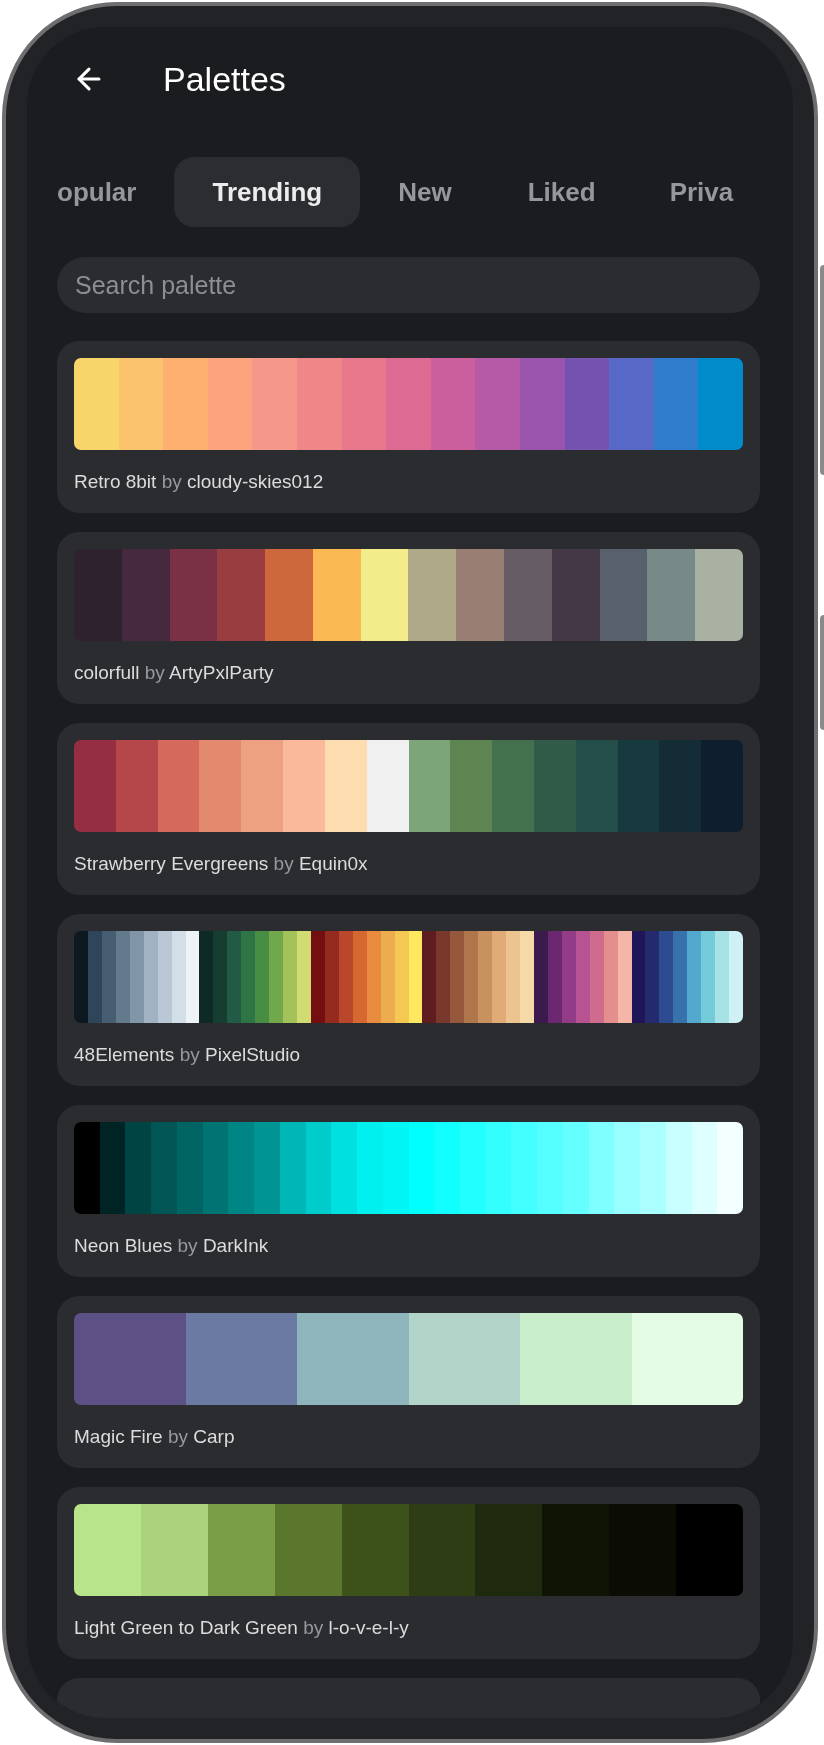 The height and width of the screenshot is (1745, 824). I want to click on palette-caption: Light Green to Dark Green by l-o-v-e-l-y, so click(242, 1628).